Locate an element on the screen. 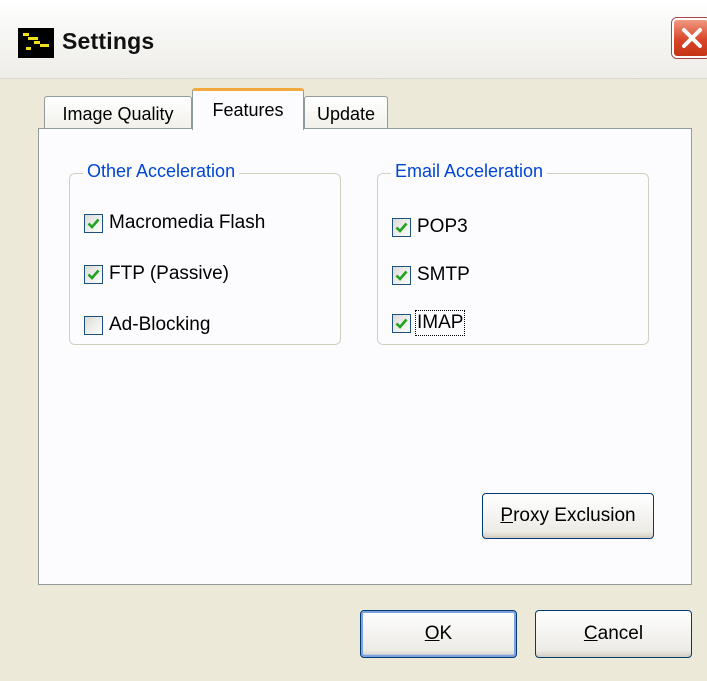  tab-features: Features is located at coordinates (248, 109).